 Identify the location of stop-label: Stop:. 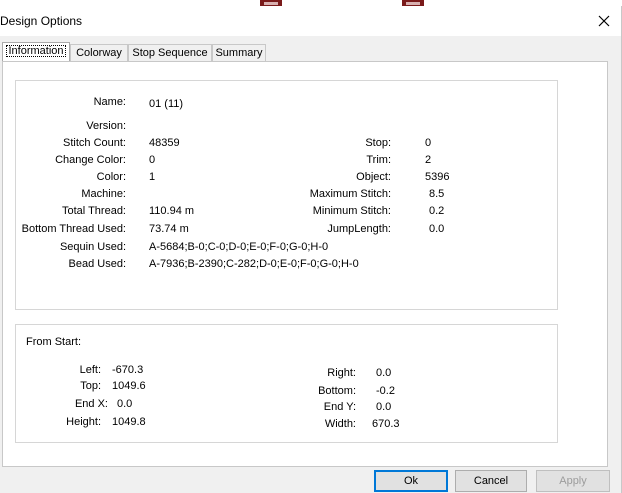
(378, 143).